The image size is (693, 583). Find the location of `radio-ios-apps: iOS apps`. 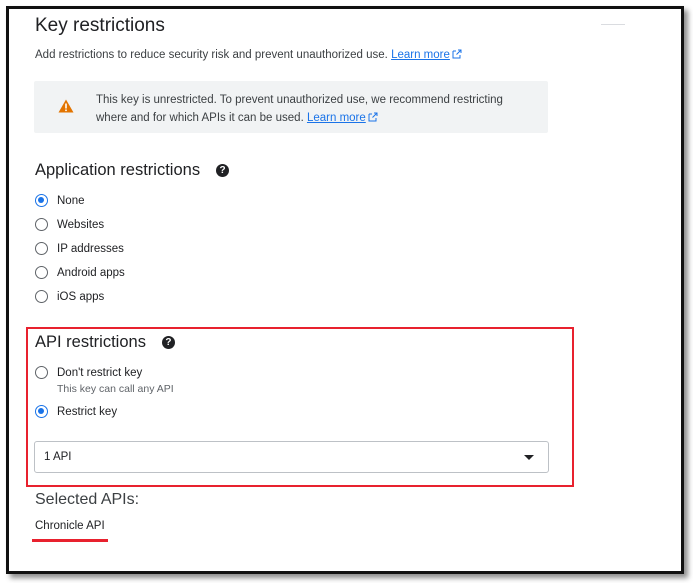

radio-ios-apps: iOS apps is located at coordinates (69, 296).